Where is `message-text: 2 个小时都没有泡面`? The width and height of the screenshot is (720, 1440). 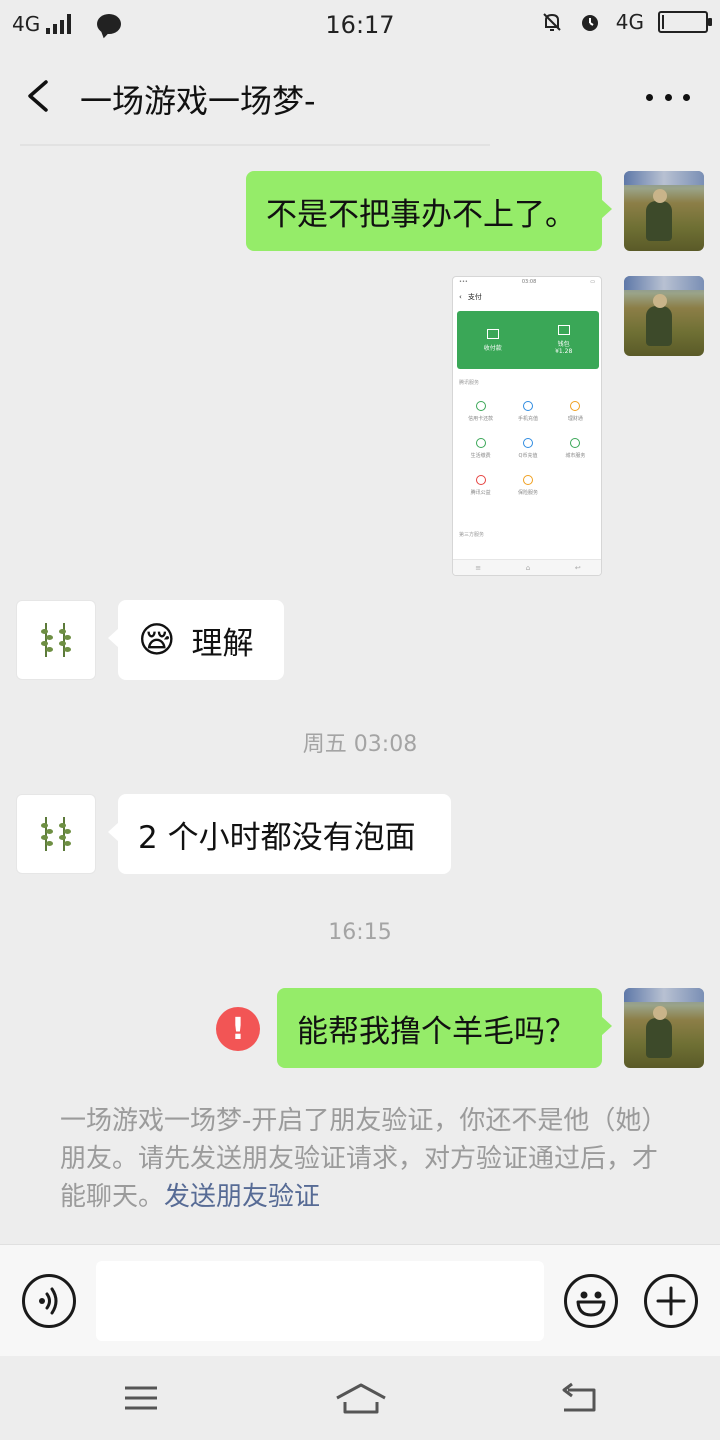 message-text: 2 个小时都没有泡面 is located at coordinates (277, 837).